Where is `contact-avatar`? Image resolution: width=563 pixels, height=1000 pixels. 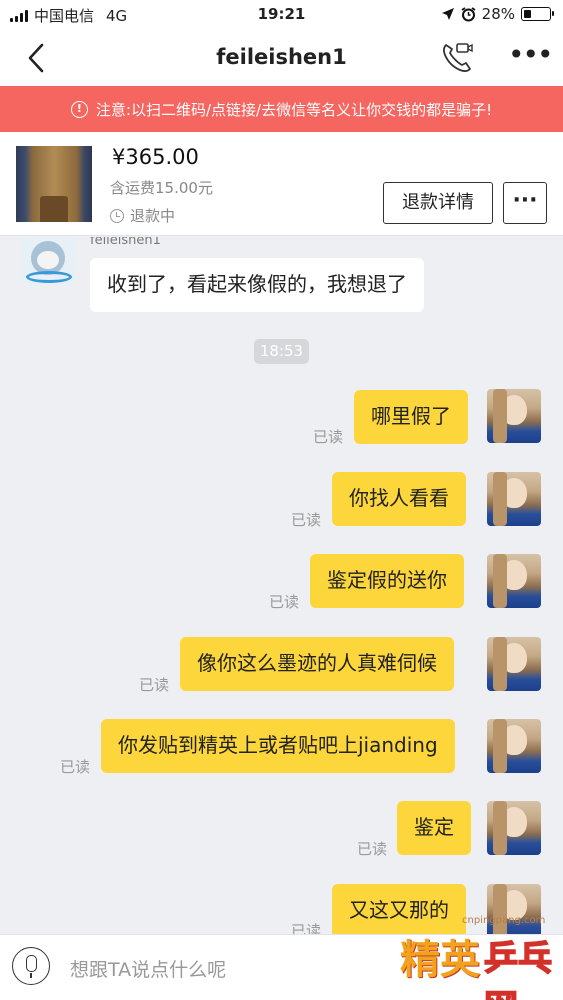
contact-avatar is located at coordinates (49, 261).